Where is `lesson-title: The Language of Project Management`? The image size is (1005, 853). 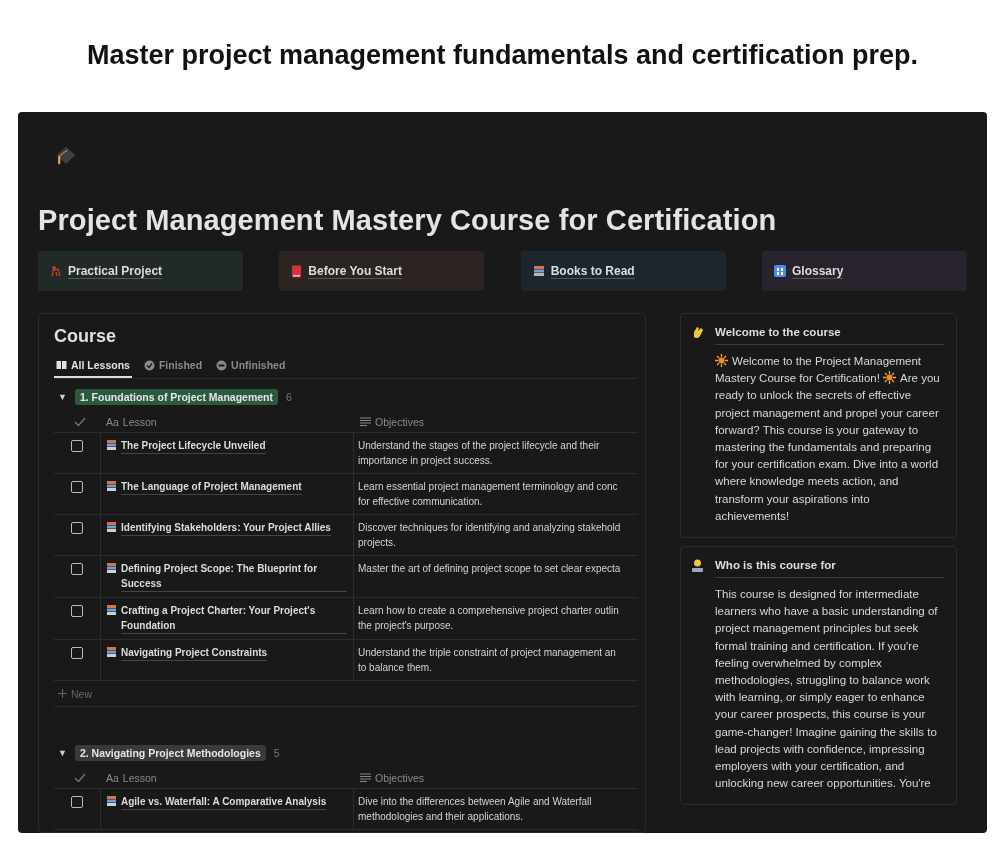 lesson-title: The Language of Project Management is located at coordinates (211, 487).